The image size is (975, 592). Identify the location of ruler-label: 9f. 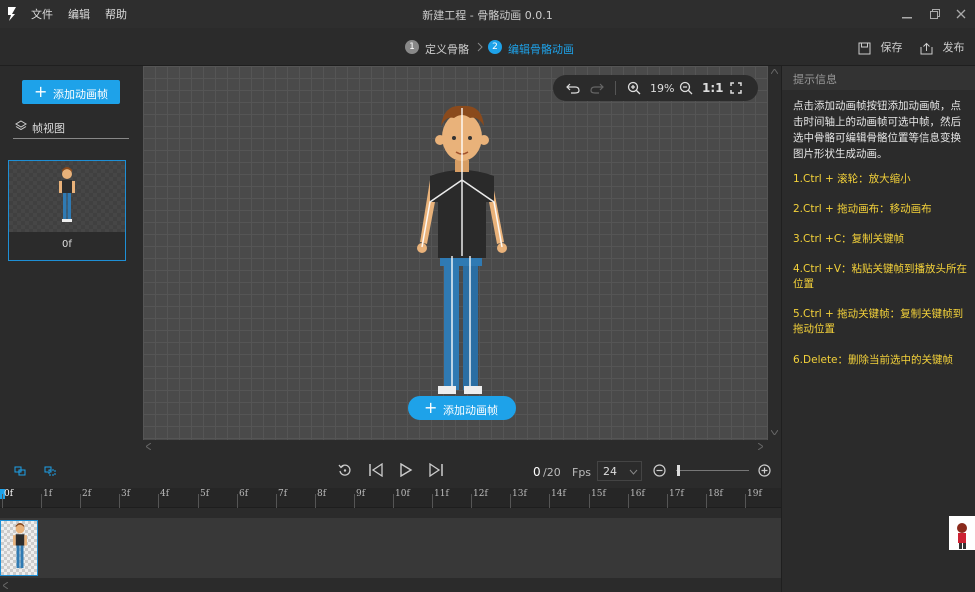
(361, 494).